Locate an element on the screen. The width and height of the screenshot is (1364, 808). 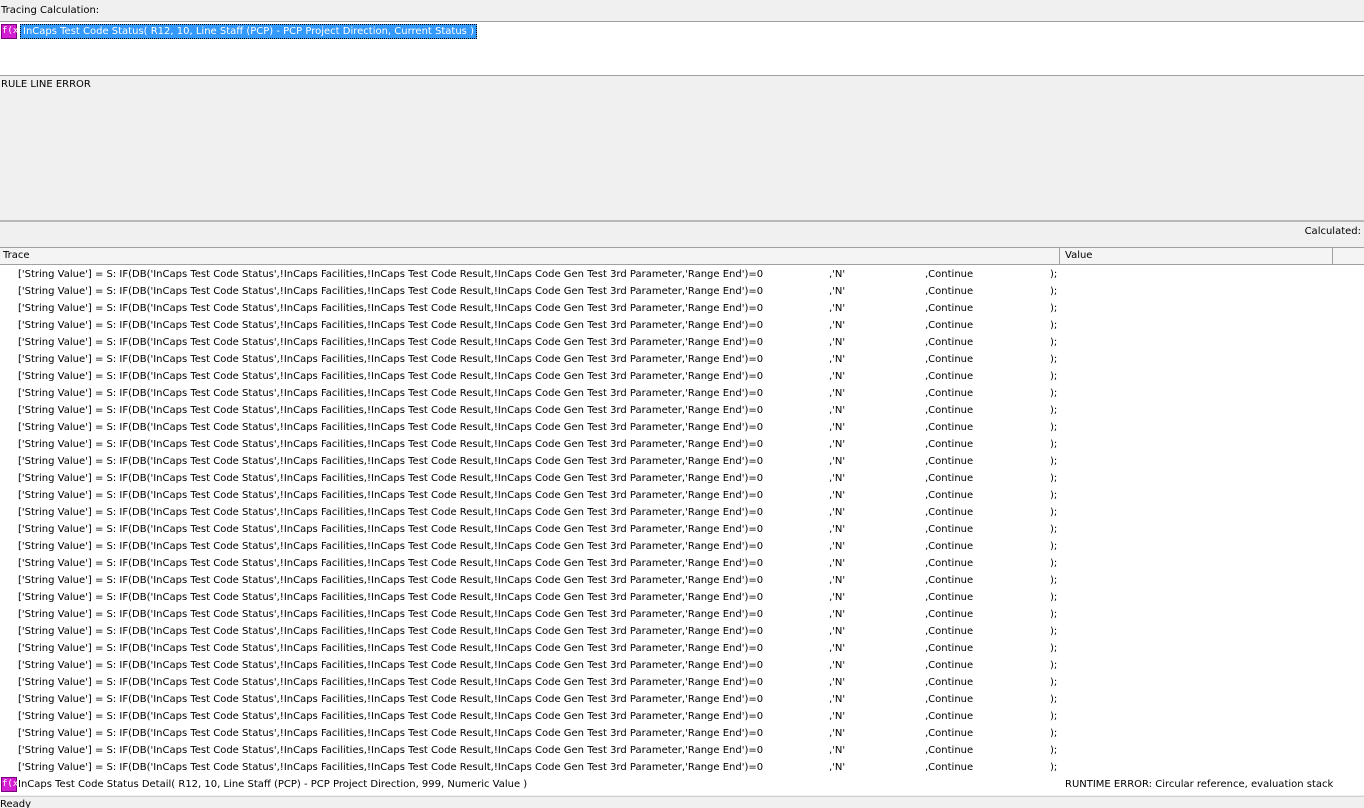
status-text: Ready is located at coordinates (16, 803).